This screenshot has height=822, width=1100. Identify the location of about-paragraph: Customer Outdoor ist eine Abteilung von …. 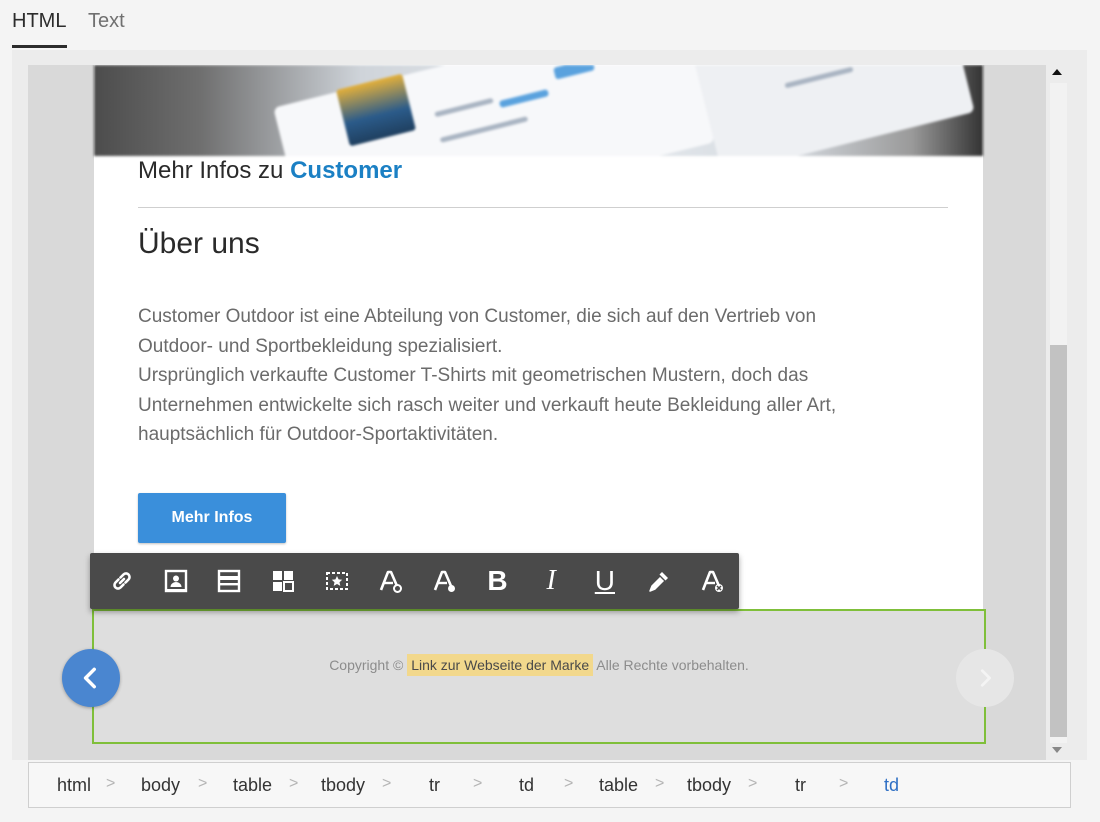
(538, 376).